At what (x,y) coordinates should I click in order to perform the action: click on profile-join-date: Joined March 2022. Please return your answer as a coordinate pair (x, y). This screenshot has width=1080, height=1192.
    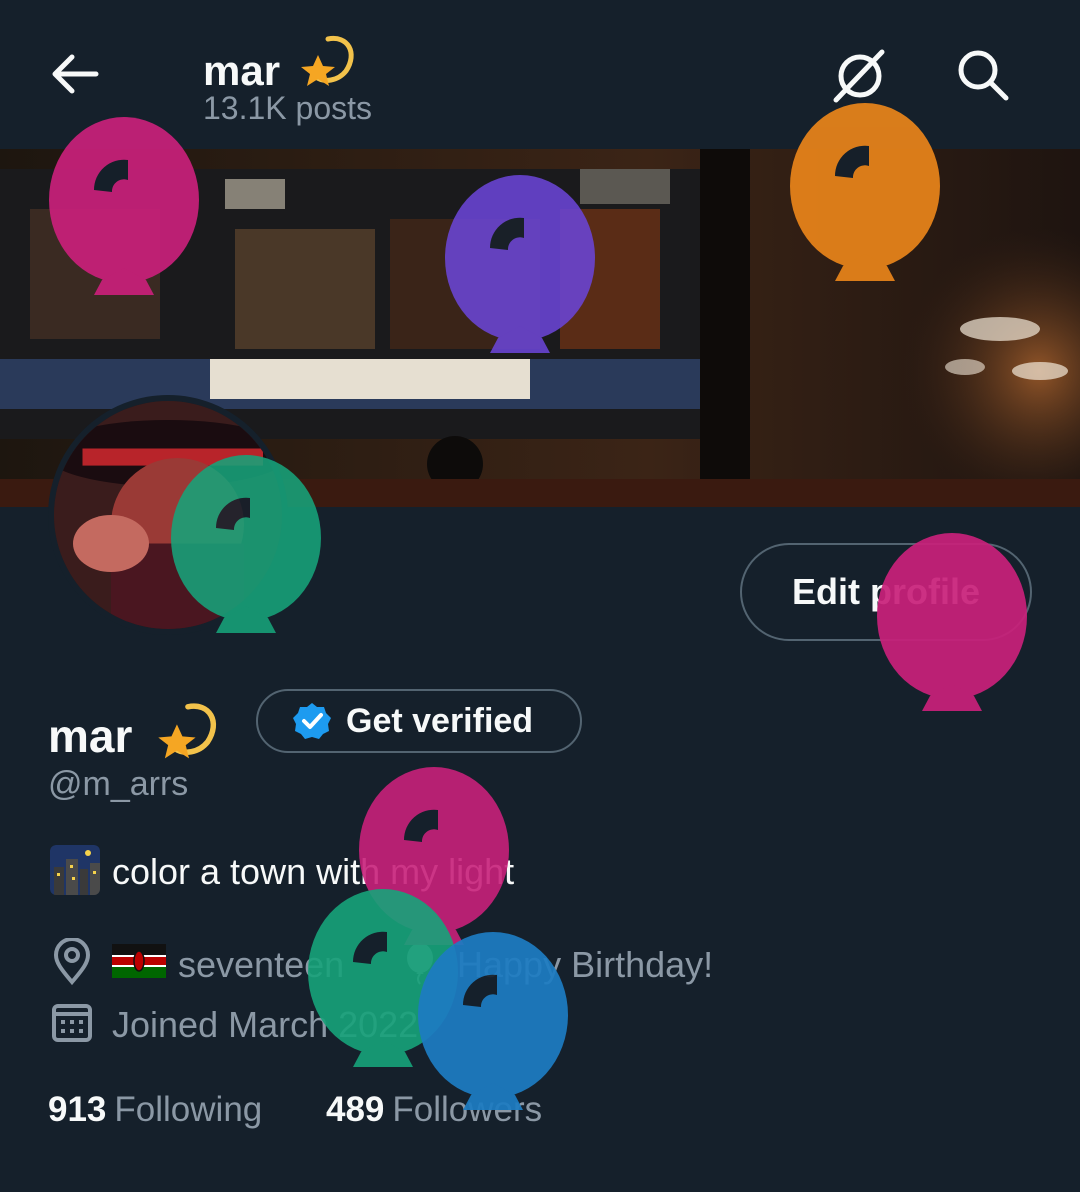
    Looking at the image, I should click on (265, 1024).